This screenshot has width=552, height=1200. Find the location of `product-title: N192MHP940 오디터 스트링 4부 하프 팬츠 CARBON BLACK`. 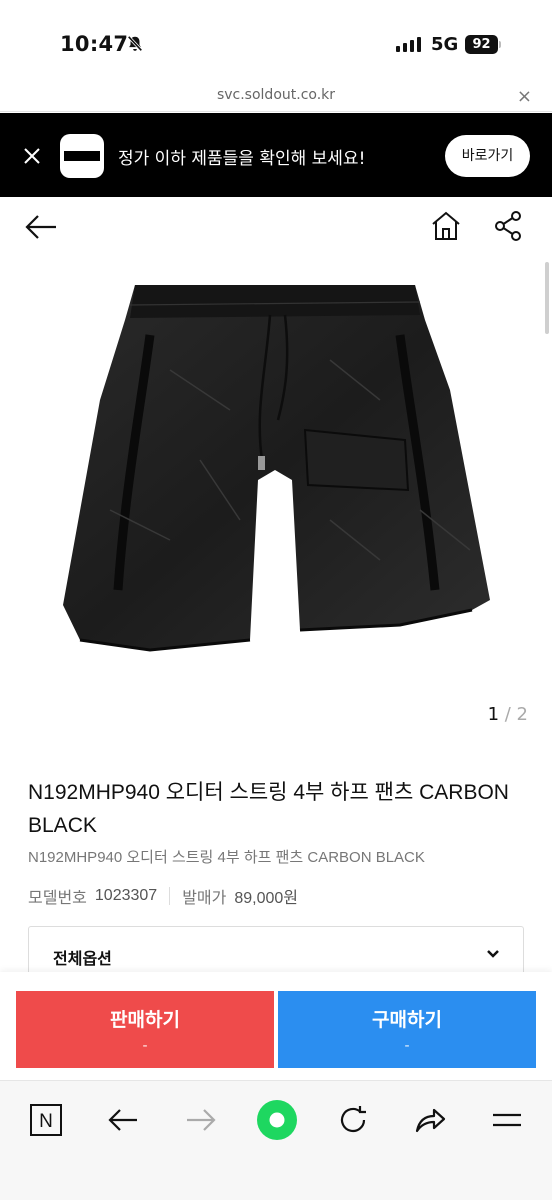

product-title: N192MHP940 오디터 스트링 4부 하프 팬츠 CARBON BLACK is located at coordinates (268, 809).